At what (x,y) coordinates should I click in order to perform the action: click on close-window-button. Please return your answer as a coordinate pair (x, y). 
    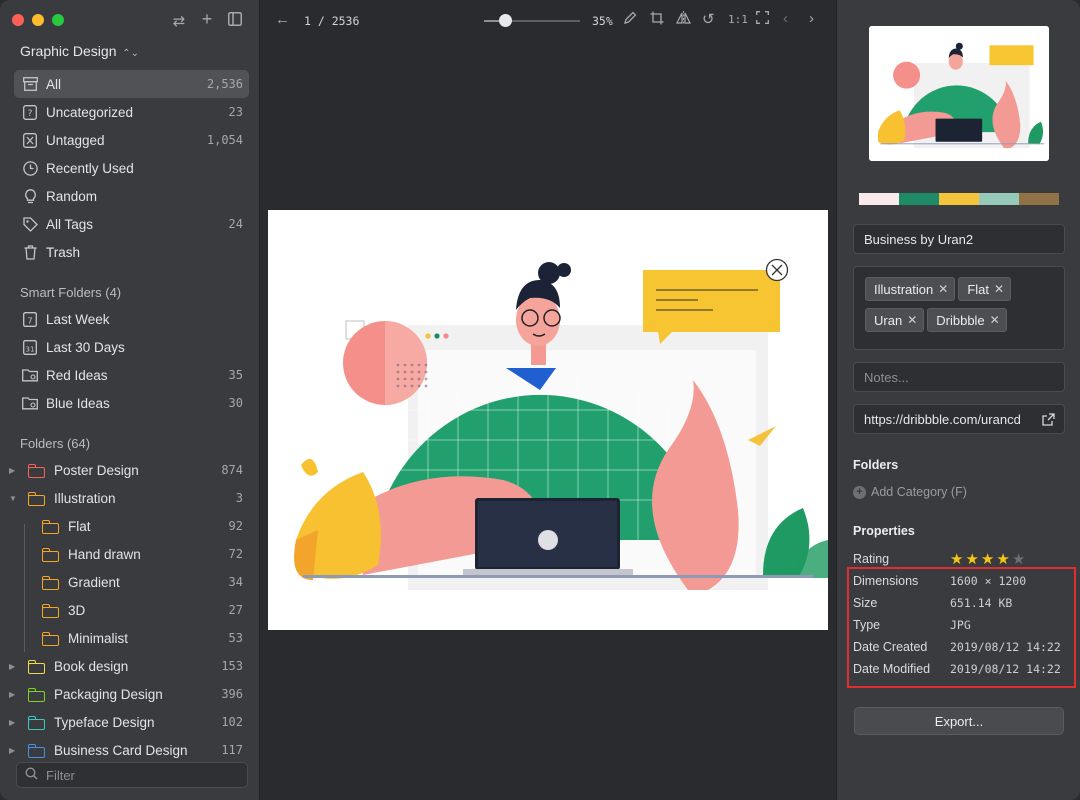
    Looking at the image, I should click on (18, 20).